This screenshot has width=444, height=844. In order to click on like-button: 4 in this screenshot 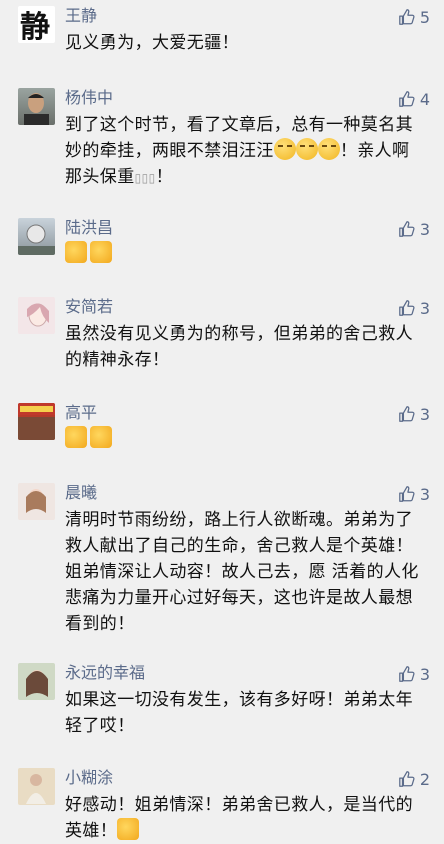, I will do `click(414, 99)`.